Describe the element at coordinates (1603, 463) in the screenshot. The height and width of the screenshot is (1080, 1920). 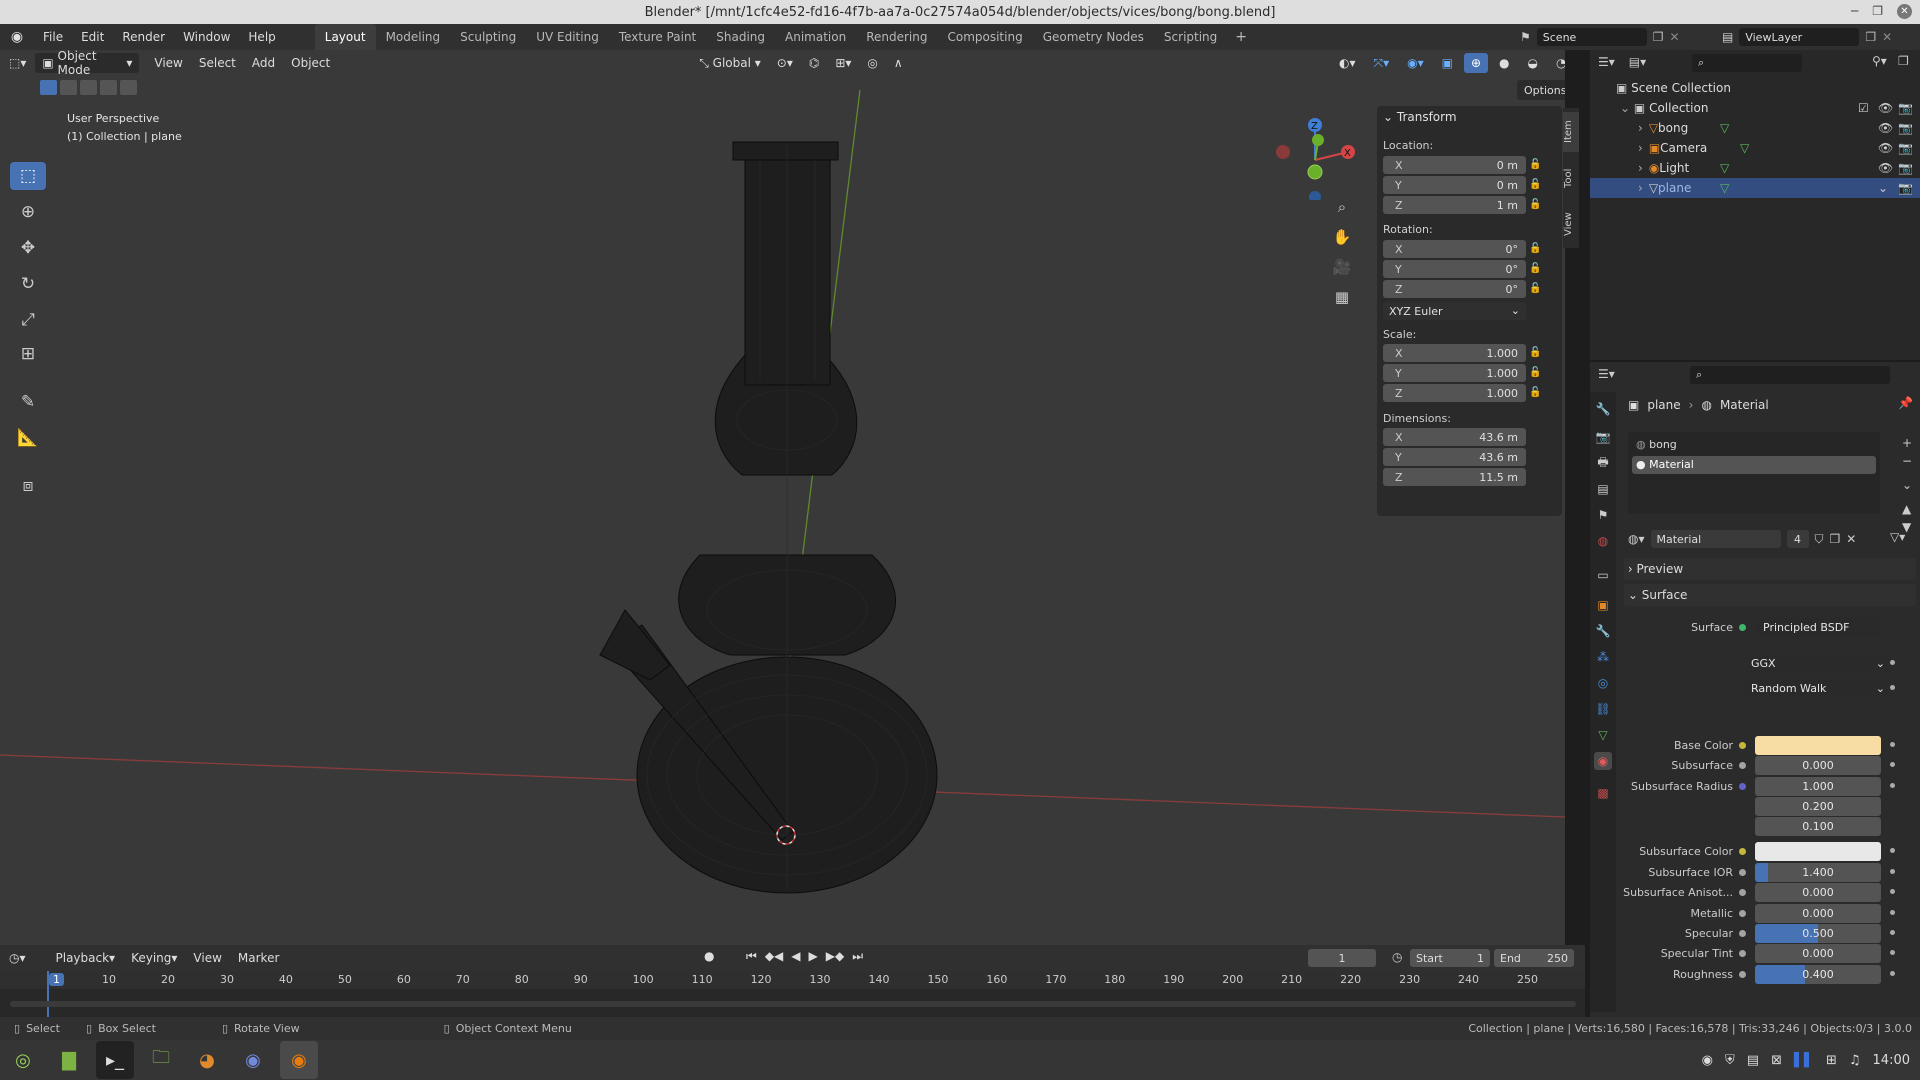
I see `output-tab-icon: 🖶` at that location.